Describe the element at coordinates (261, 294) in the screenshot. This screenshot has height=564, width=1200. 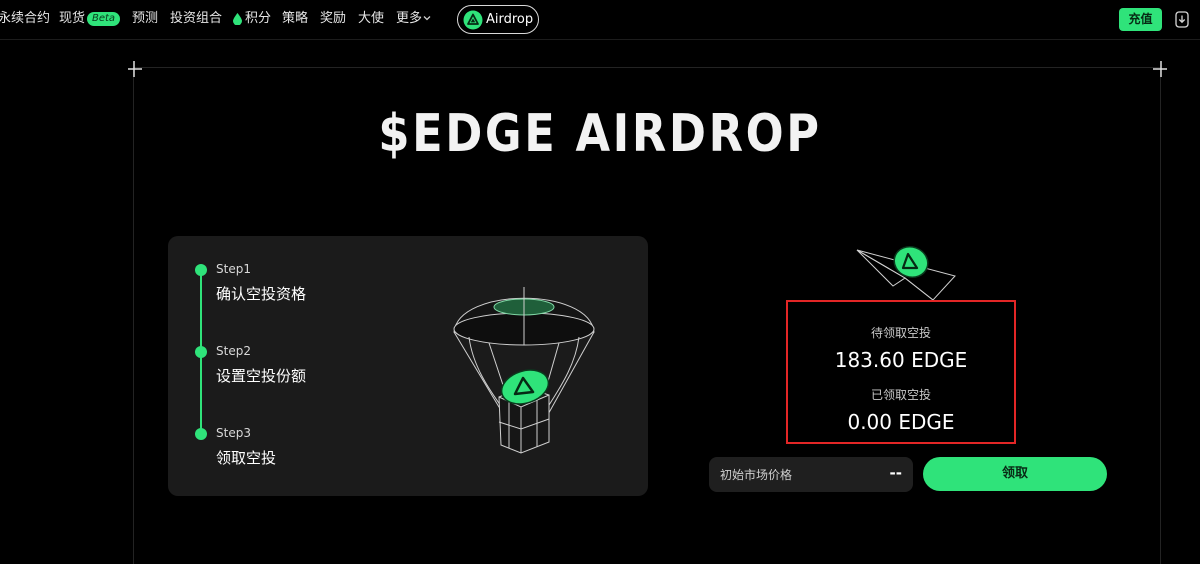
I see `step-title: 确认空投资格` at that location.